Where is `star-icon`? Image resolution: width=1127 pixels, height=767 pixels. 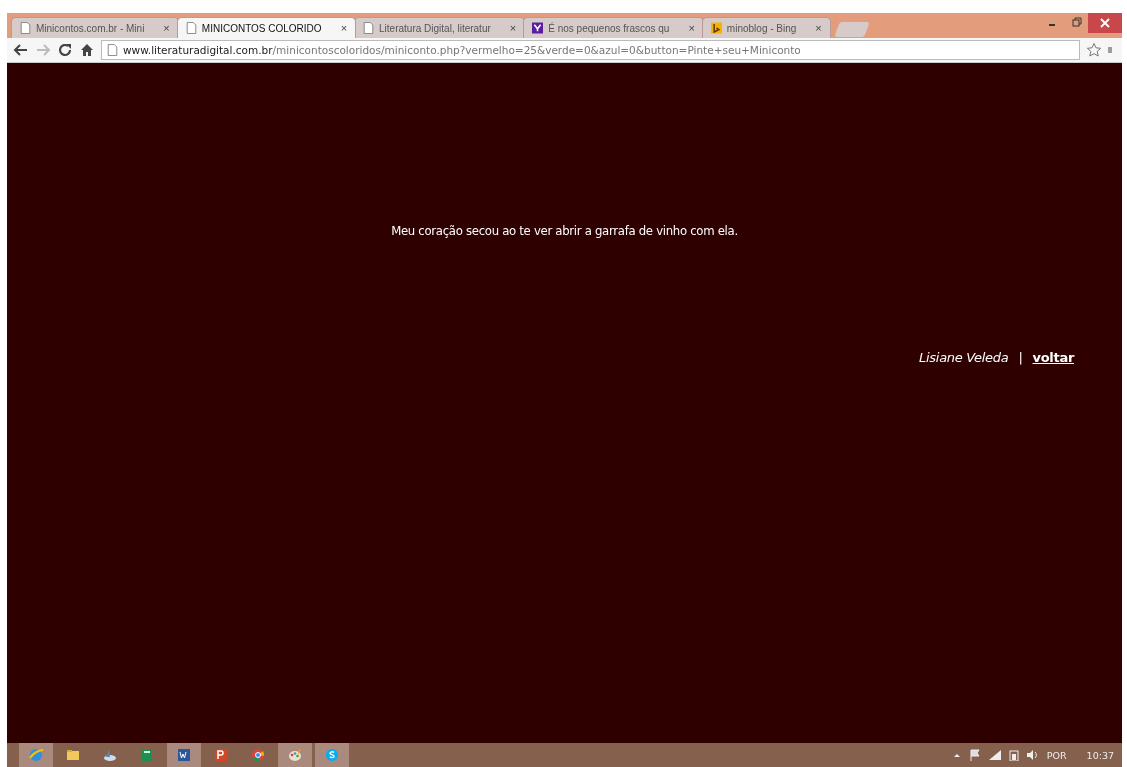
star-icon is located at coordinates (1094, 50).